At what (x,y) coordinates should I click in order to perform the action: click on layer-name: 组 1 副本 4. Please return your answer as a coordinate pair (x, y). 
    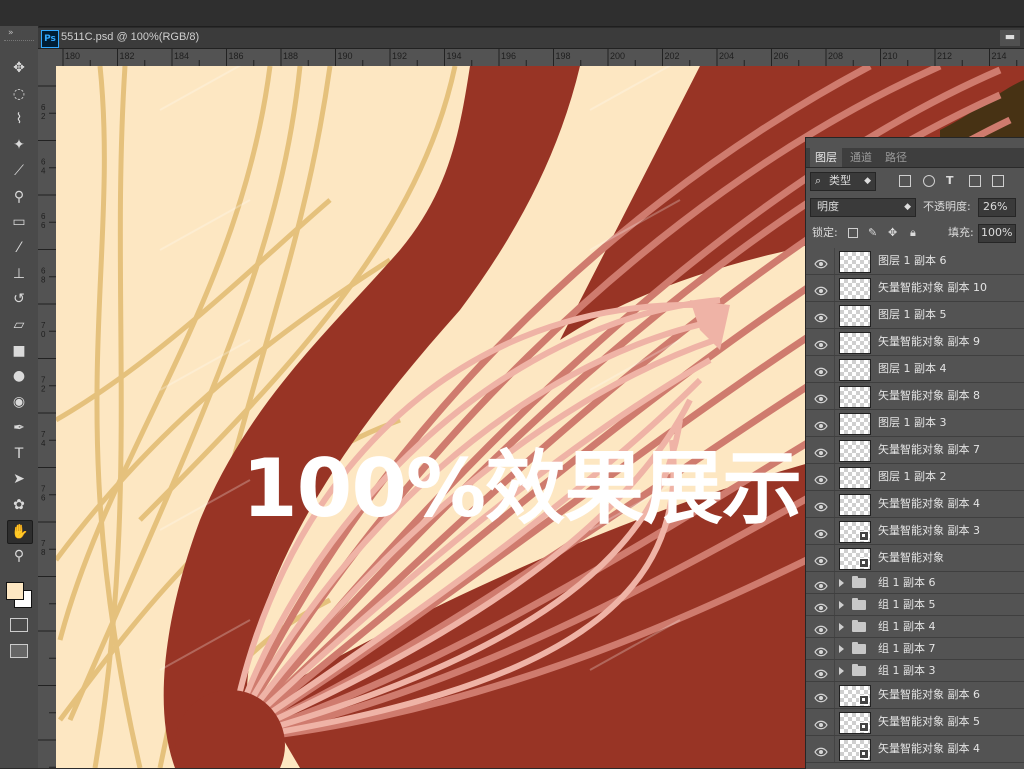
    Looking at the image, I should click on (907, 626).